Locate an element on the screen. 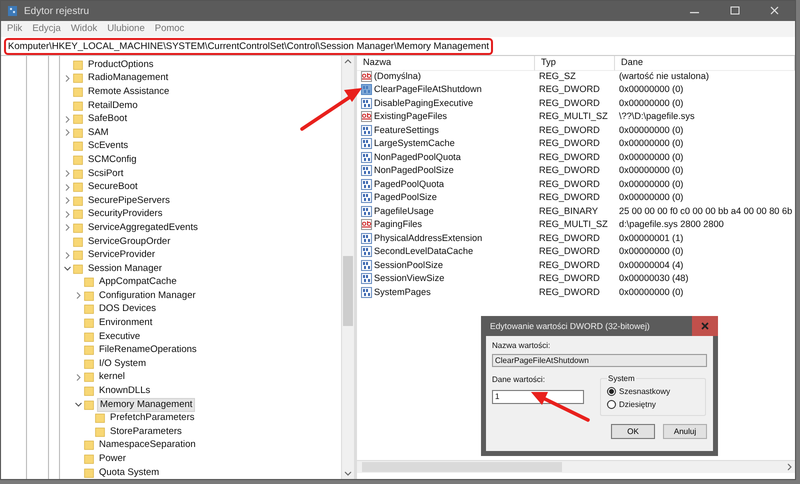  column-header: Nazwa is located at coordinates (446, 63).